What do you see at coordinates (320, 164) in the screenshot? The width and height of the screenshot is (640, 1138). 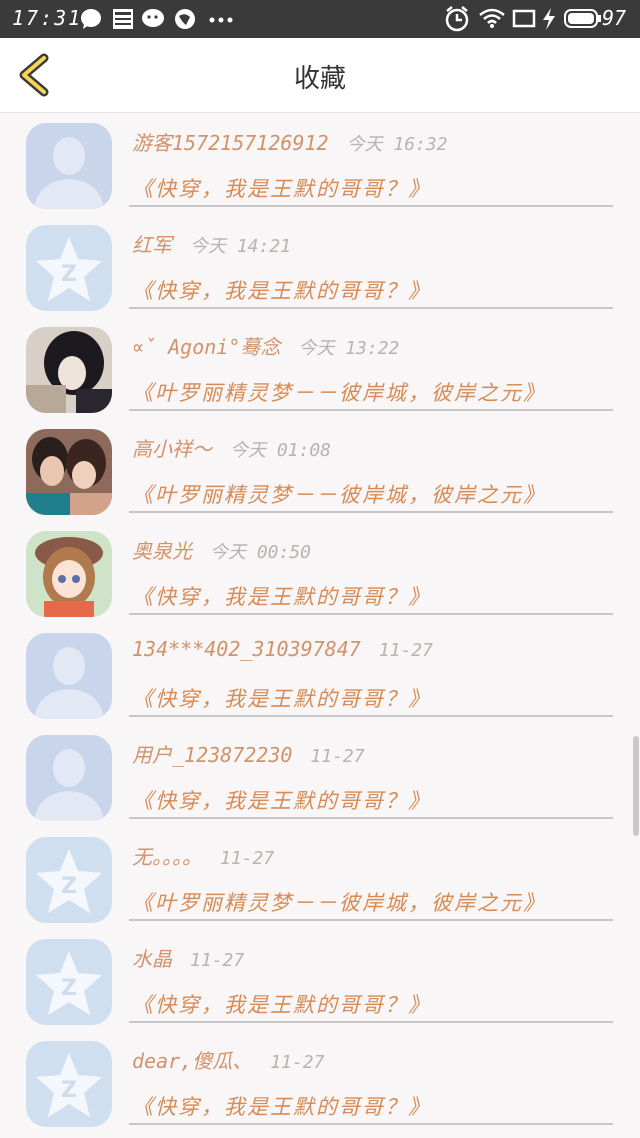 I see `list-item: 游客1572157126912 今天 16:32 《快穿，我是王默的哥哥？》` at bounding box center [320, 164].